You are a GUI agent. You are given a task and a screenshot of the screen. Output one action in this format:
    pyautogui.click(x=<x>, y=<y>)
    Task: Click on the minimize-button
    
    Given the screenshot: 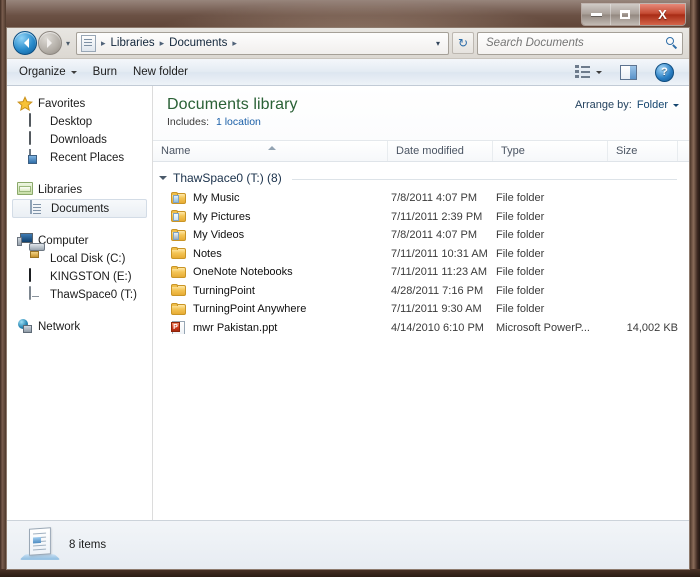 What is the action you would take?
    pyautogui.click(x=596, y=14)
    